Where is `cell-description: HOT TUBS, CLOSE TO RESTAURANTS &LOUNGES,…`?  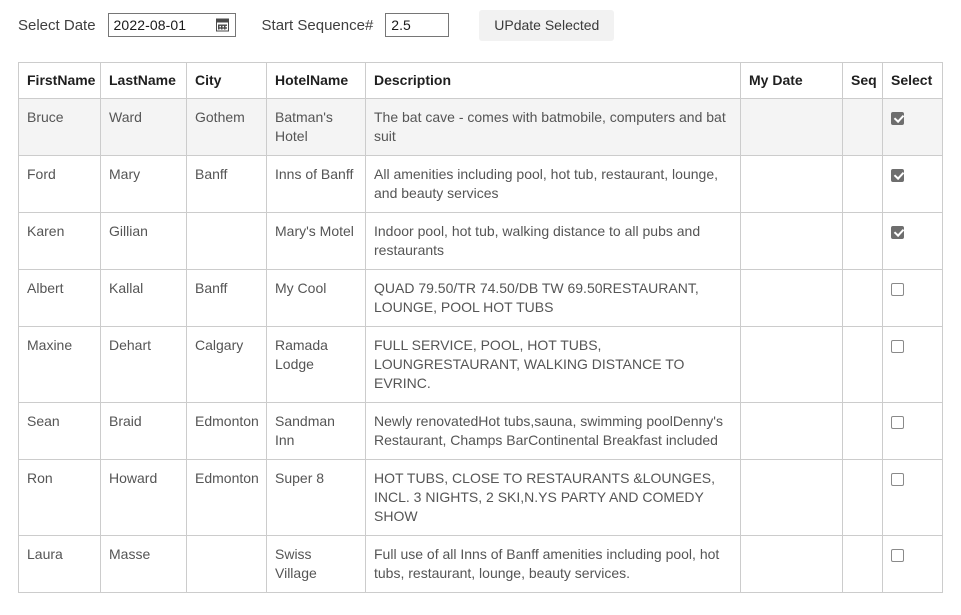
cell-description: HOT TUBS, CLOSE TO RESTAURANTS &LOUNGES,… is located at coordinates (553, 497).